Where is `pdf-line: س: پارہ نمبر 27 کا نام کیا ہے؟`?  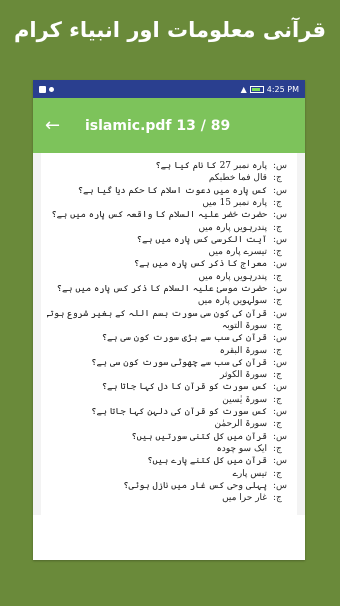 pdf-line: س: پارہ نمبر 27 کا نام کیا ہے؟ is located at coordinates (169, 166).